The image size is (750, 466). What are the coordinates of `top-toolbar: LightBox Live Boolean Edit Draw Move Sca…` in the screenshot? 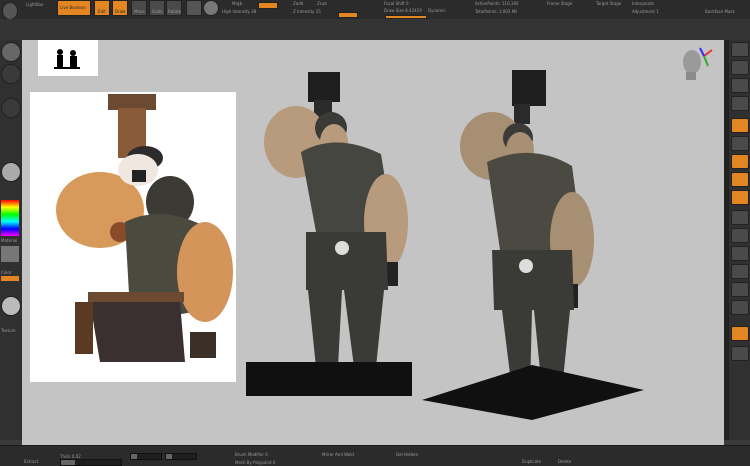 It's located at (375, 10).